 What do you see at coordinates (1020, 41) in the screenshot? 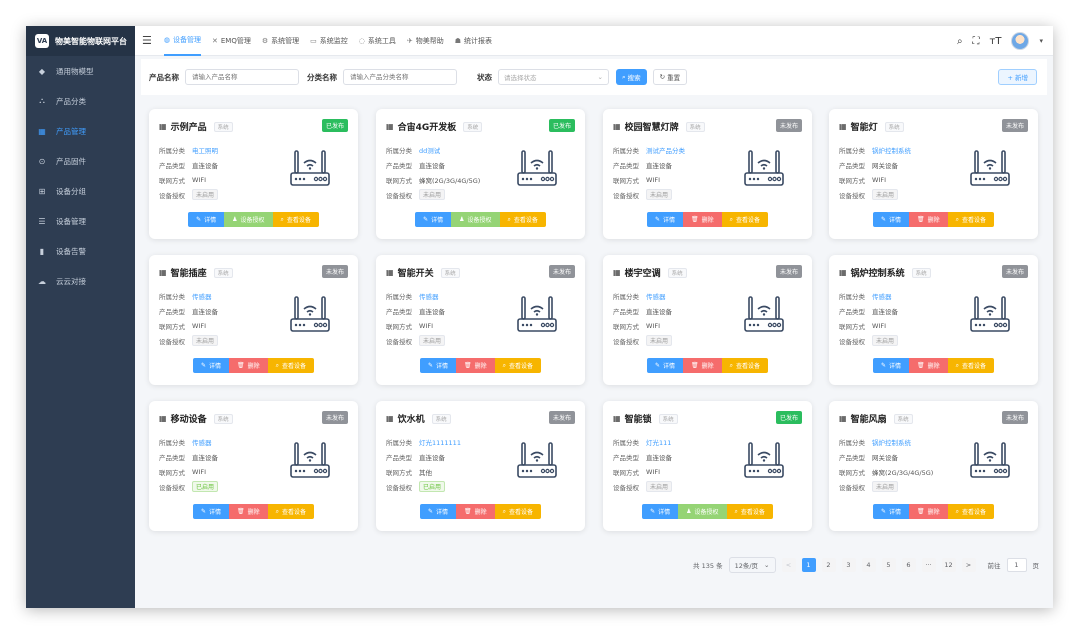
I see `avatar` at bounding box center [1020, 41].